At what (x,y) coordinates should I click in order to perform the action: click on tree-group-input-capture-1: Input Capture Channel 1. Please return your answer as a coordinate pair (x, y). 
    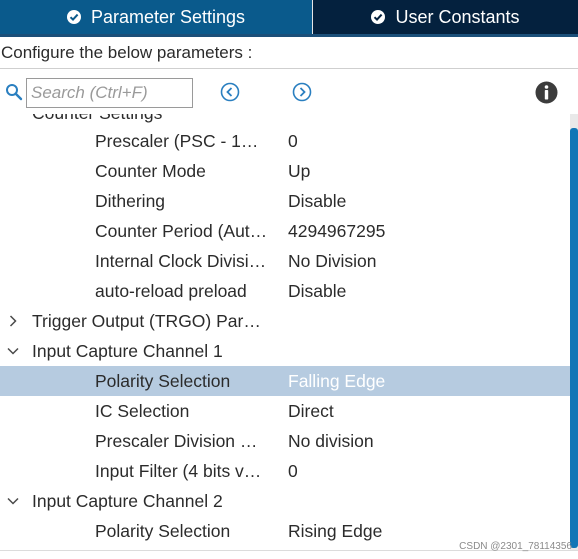
    Looking at the image, I should click on (285, 351).